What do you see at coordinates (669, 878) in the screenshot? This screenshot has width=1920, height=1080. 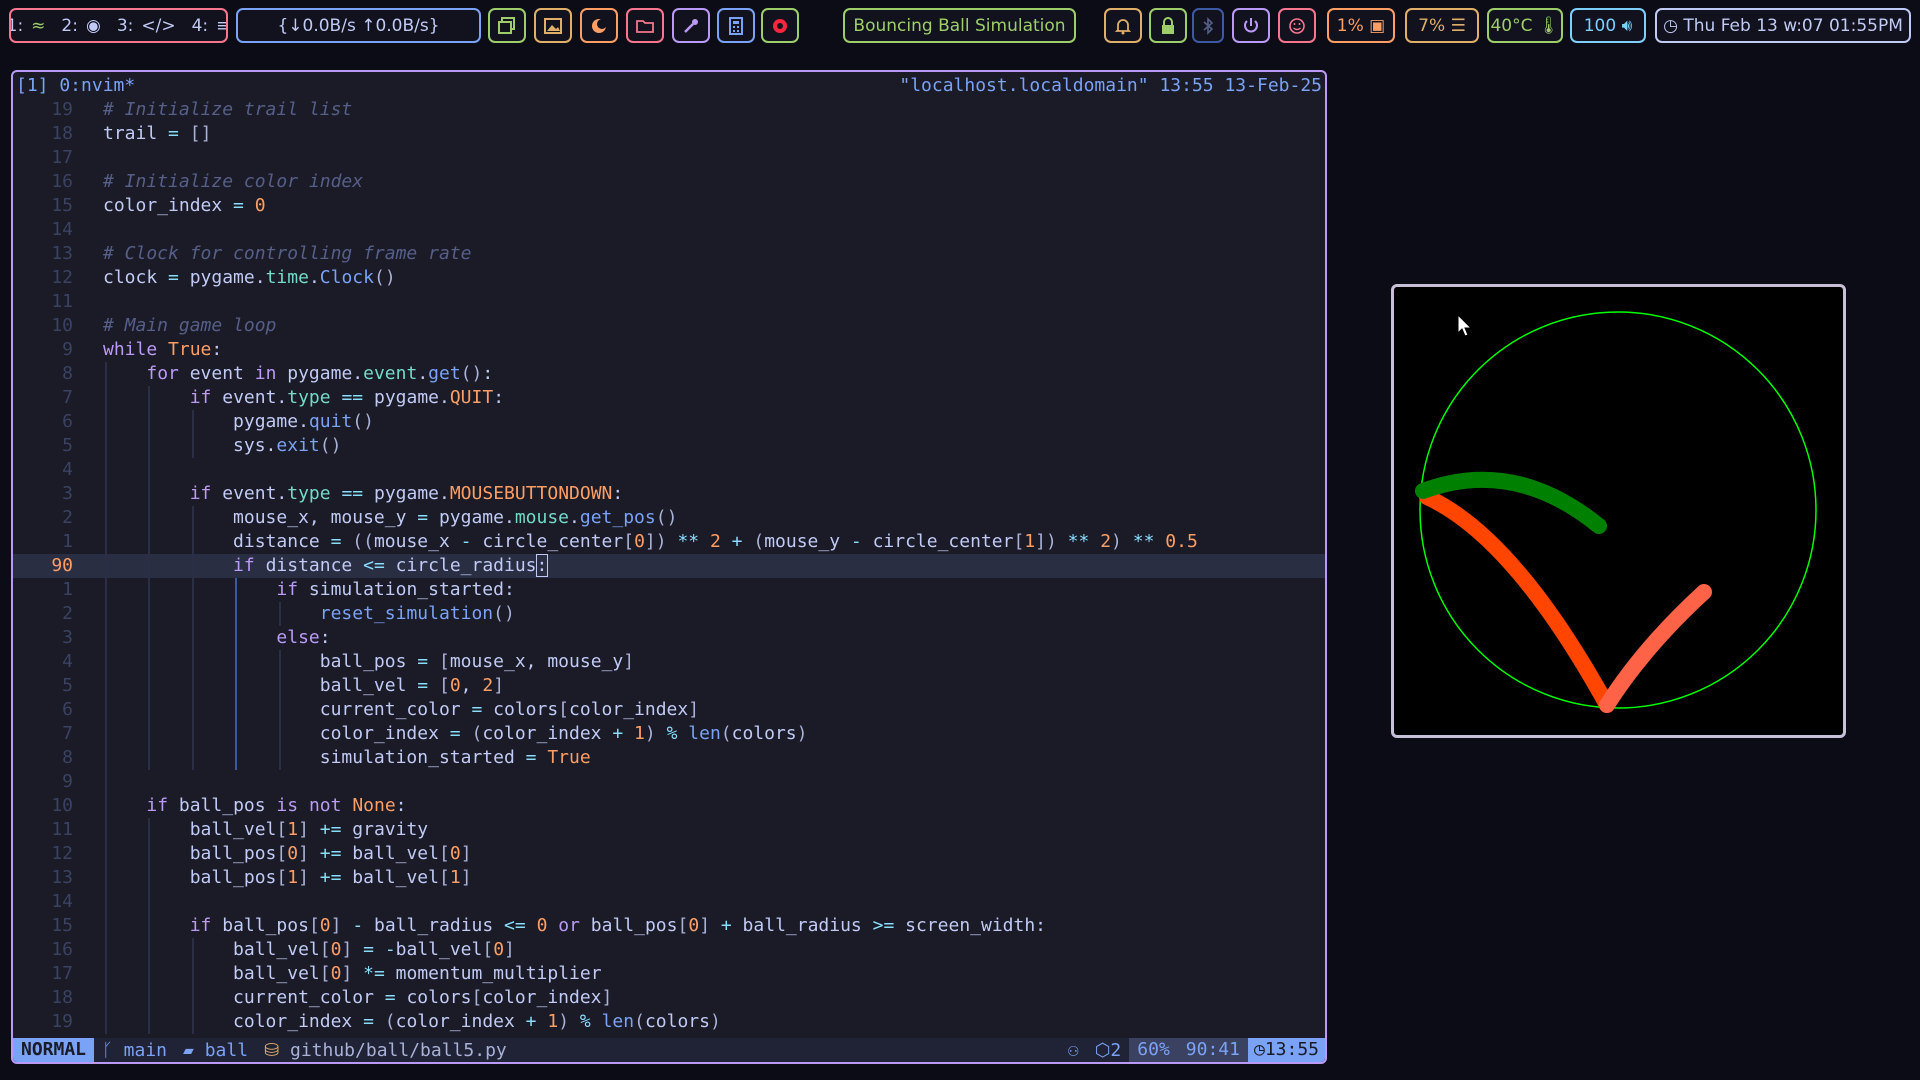 I see `code-line: 13 ball_pos[1] += ball_vel[1]` at bounding box center [669, 878].